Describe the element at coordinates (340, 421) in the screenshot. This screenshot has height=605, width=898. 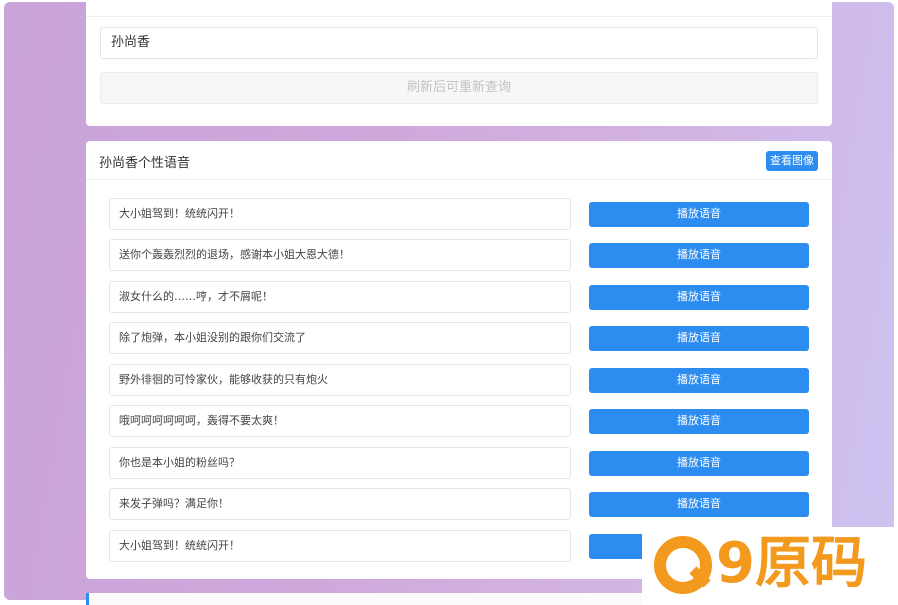
I see `voice-line-text: 哦呵呵呵呵呵呵，轰得不要太爽！` at that location.